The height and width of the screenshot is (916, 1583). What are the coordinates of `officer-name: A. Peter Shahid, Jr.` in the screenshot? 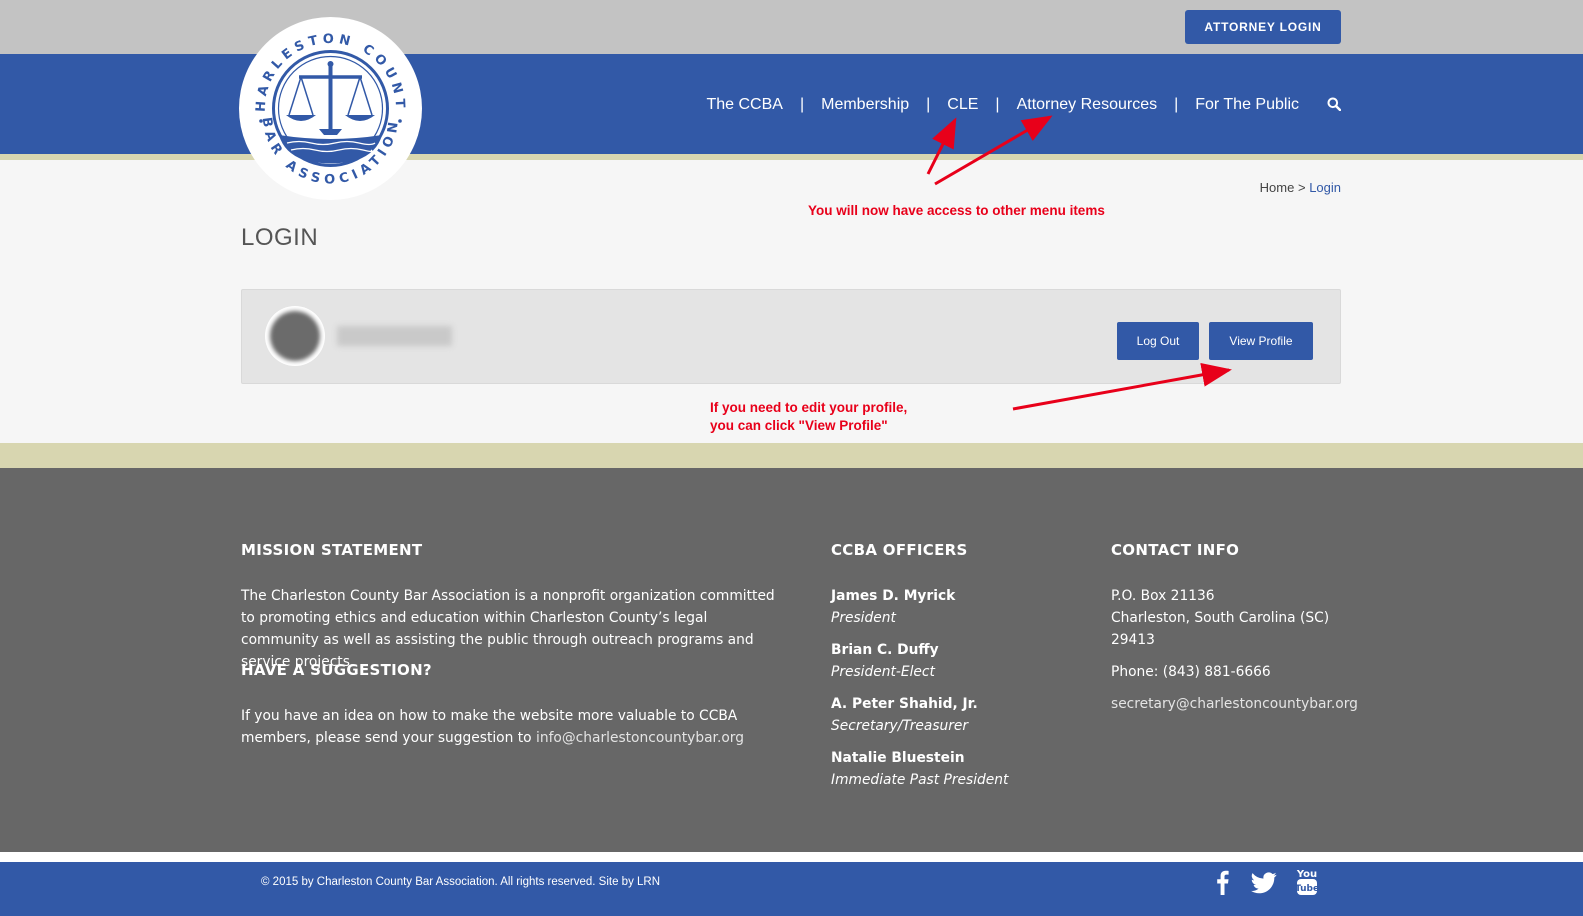 It's located at (904, 704).